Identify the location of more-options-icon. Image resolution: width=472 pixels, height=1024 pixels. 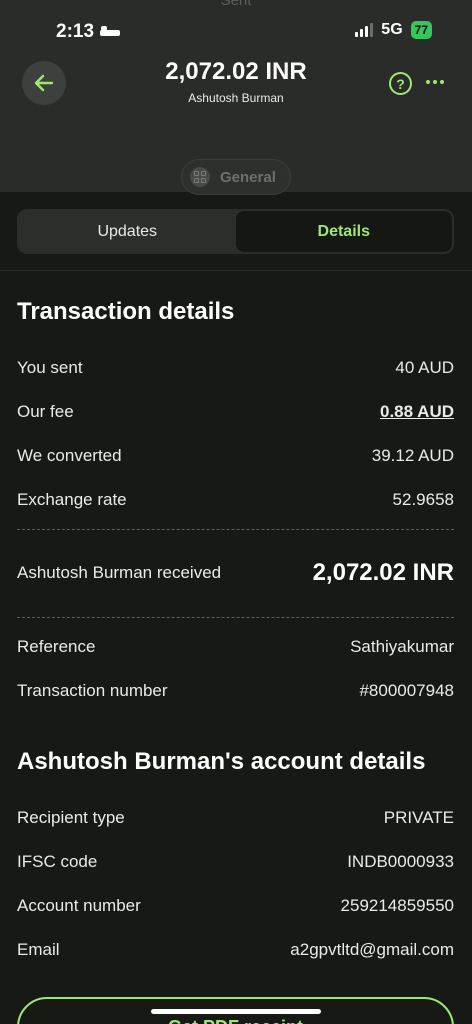
(436, 83).